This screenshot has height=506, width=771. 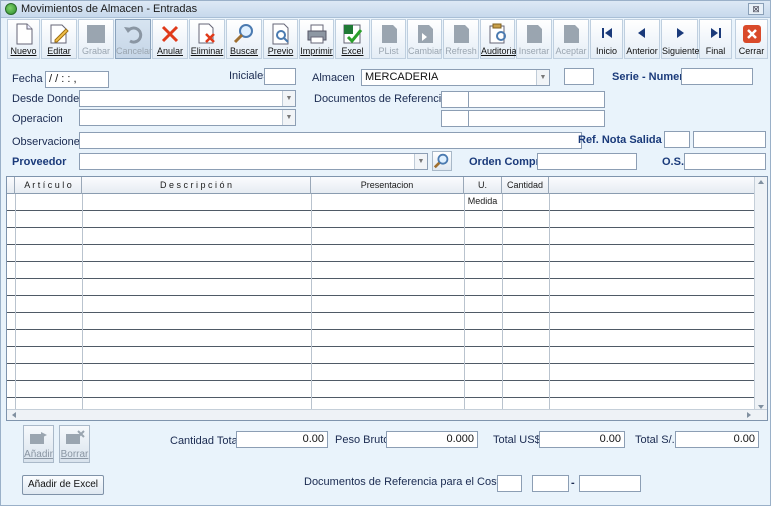 I want to click on cambiar-button: Cambiar, so click(x=424, y=39).